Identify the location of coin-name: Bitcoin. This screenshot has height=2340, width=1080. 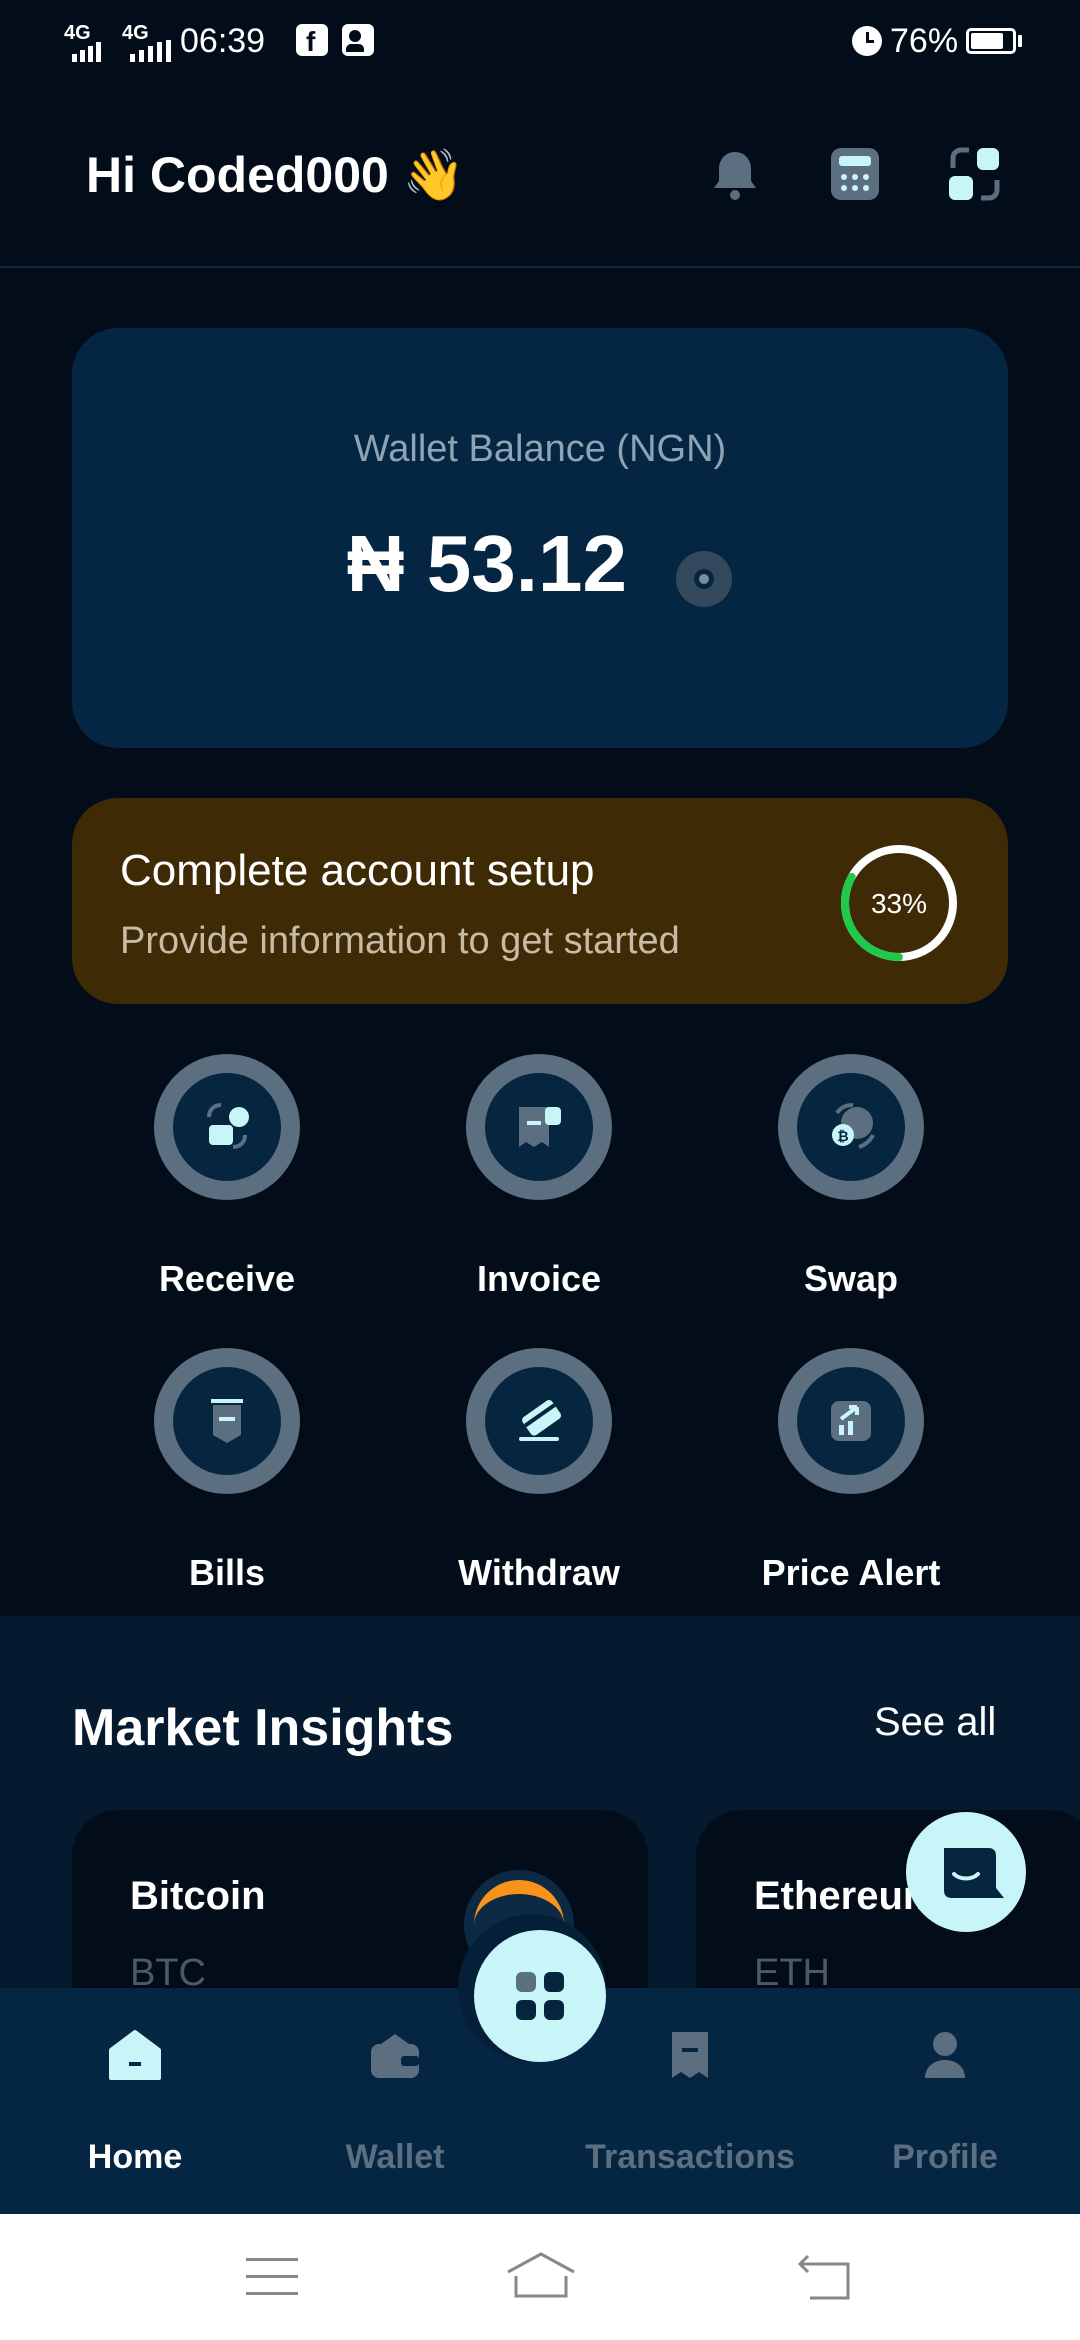
(198, 1896).